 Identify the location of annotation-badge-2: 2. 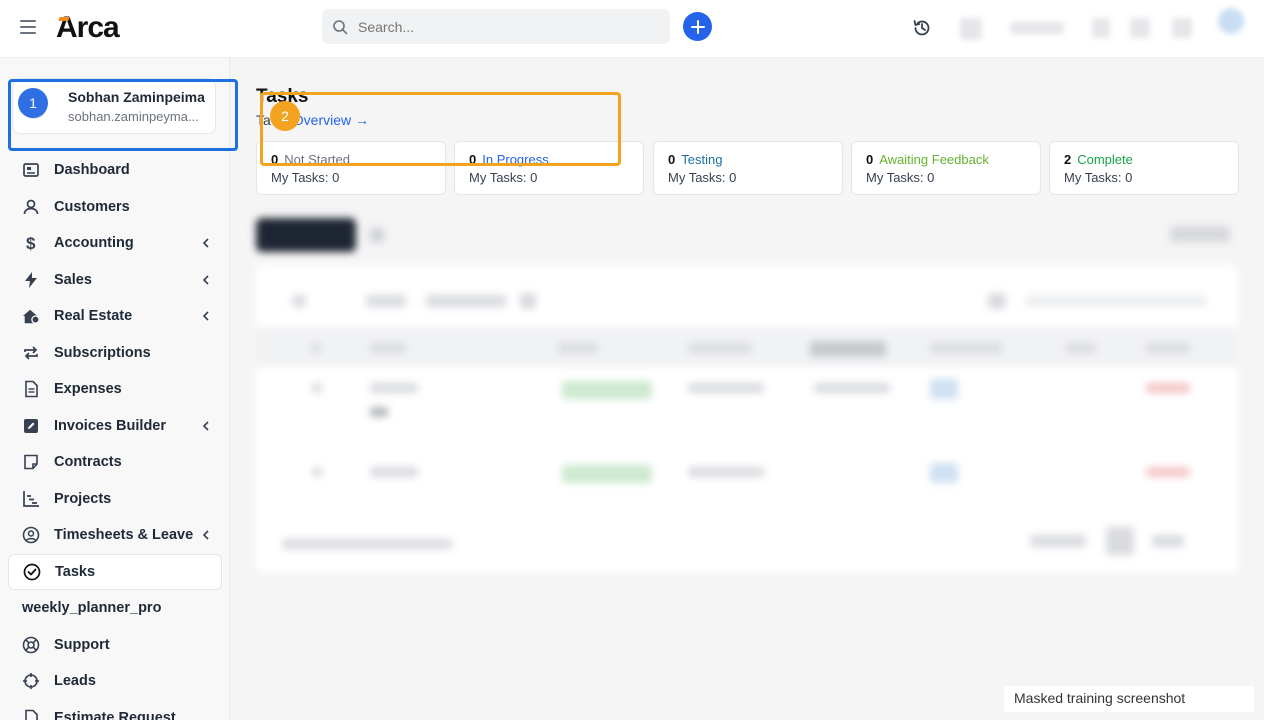
(285, 116).